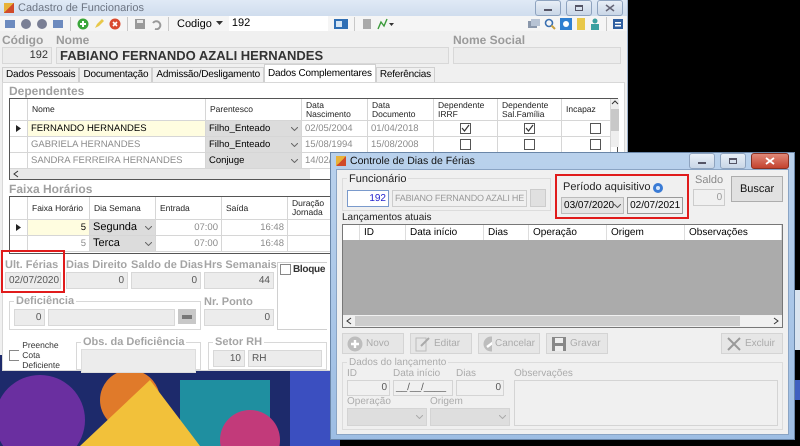 Image resolution: width=800 pixels, height=446 pixels. Describe the element at coordinates (33, 280) in the screenshot. I see `last-vacation-field: 02/07/2020` at that location.